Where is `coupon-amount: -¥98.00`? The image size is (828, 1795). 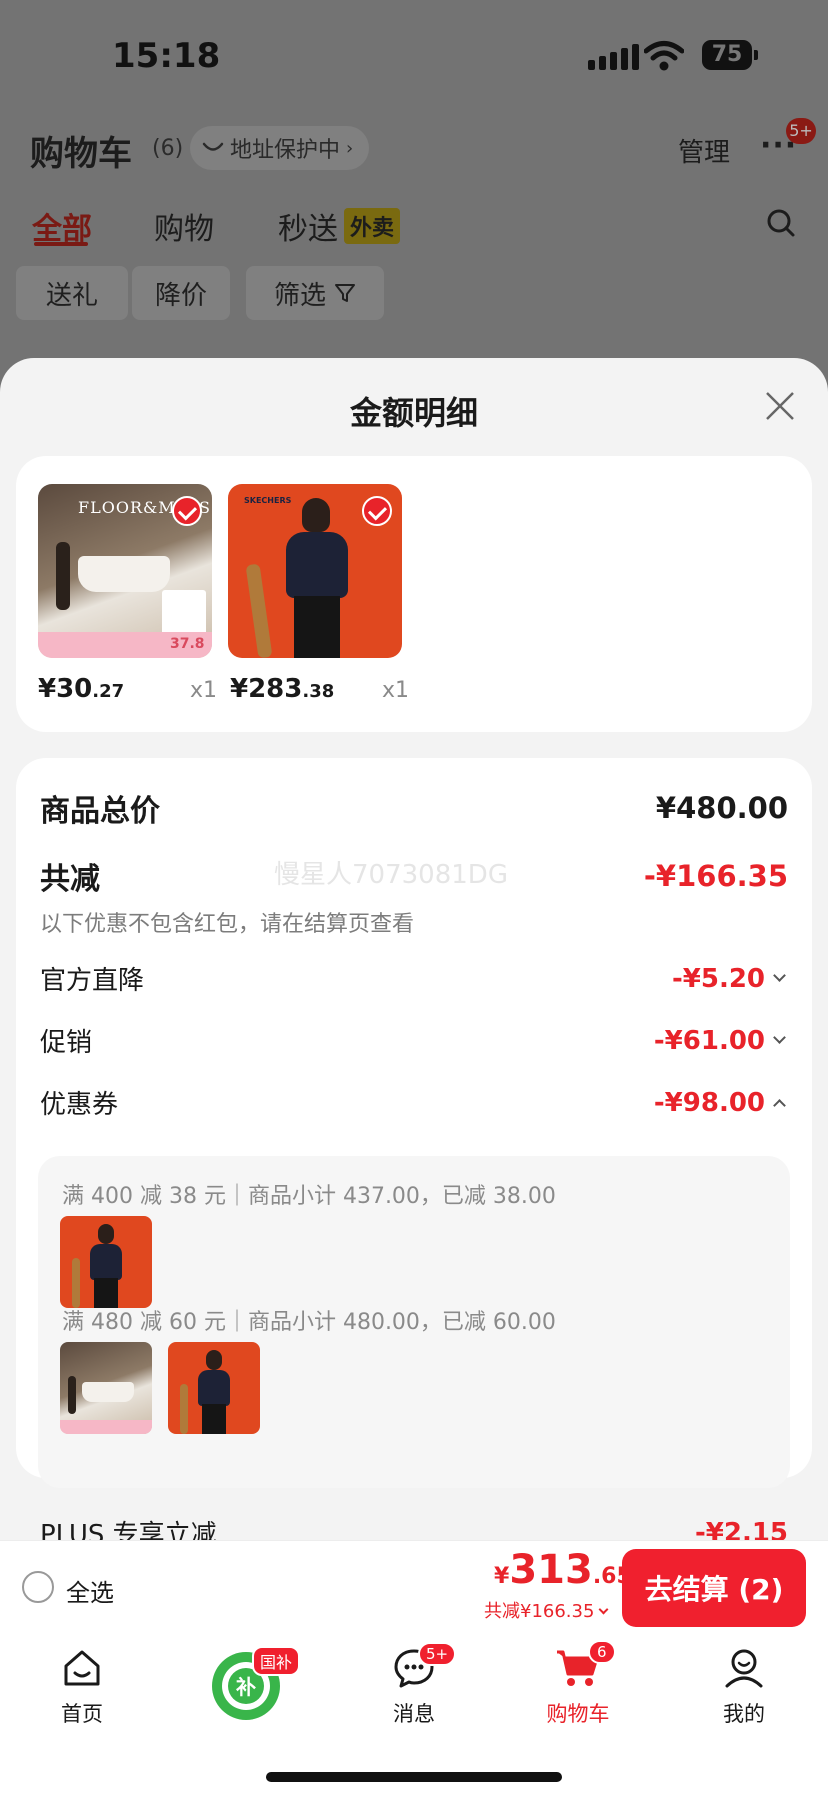 coupon-amount: -¥98.00 is located at coordinates (709, 1102).